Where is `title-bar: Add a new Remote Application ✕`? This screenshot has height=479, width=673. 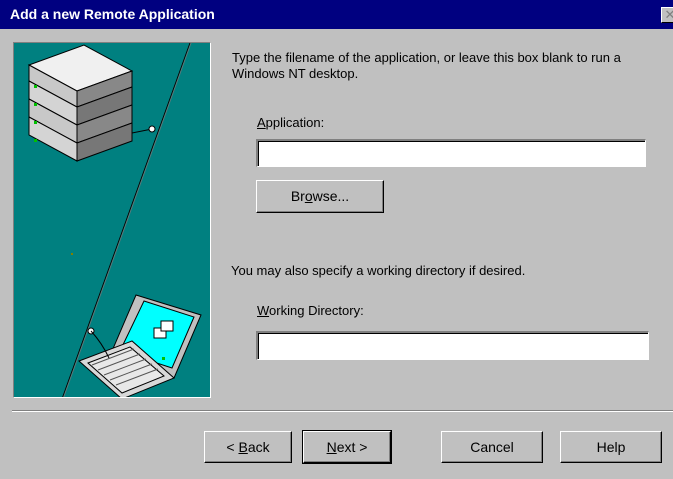
title-bar: Add a new Remote Application ✕ is located at coordinates (336, 14).